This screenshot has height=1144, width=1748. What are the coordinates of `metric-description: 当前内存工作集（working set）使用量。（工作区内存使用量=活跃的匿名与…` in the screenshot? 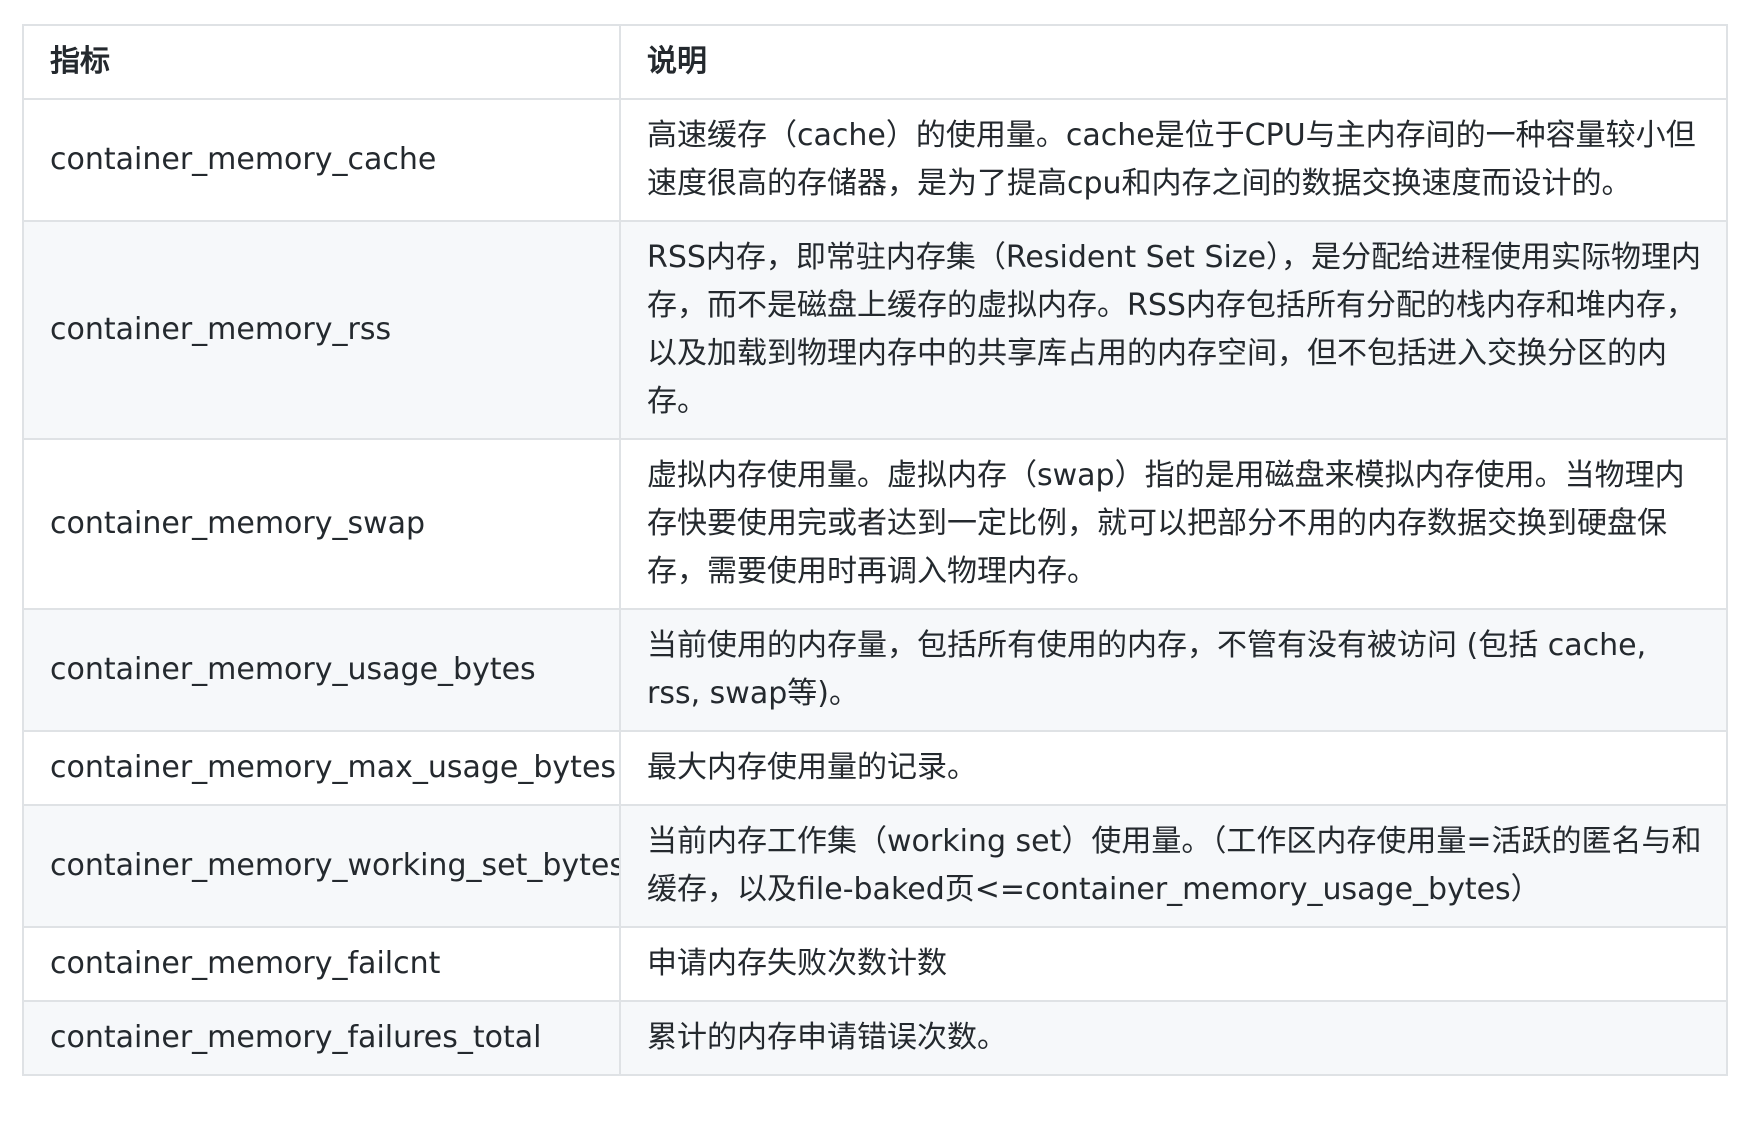 It's located at (1173, 866).